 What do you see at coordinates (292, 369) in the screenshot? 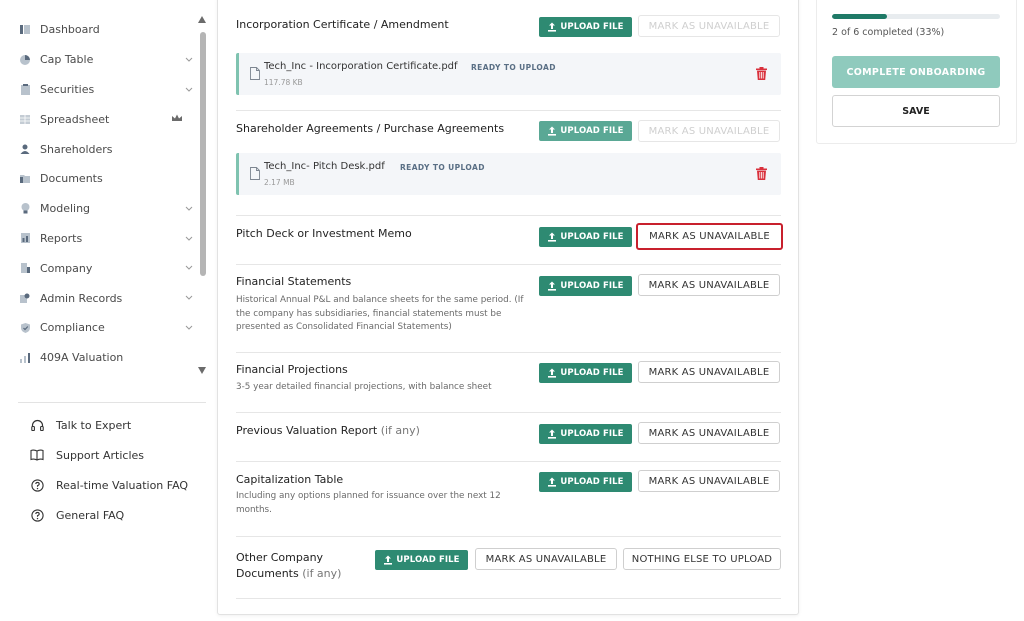
I see `section-title: Financial Projections` at bounding box center [292, 369].